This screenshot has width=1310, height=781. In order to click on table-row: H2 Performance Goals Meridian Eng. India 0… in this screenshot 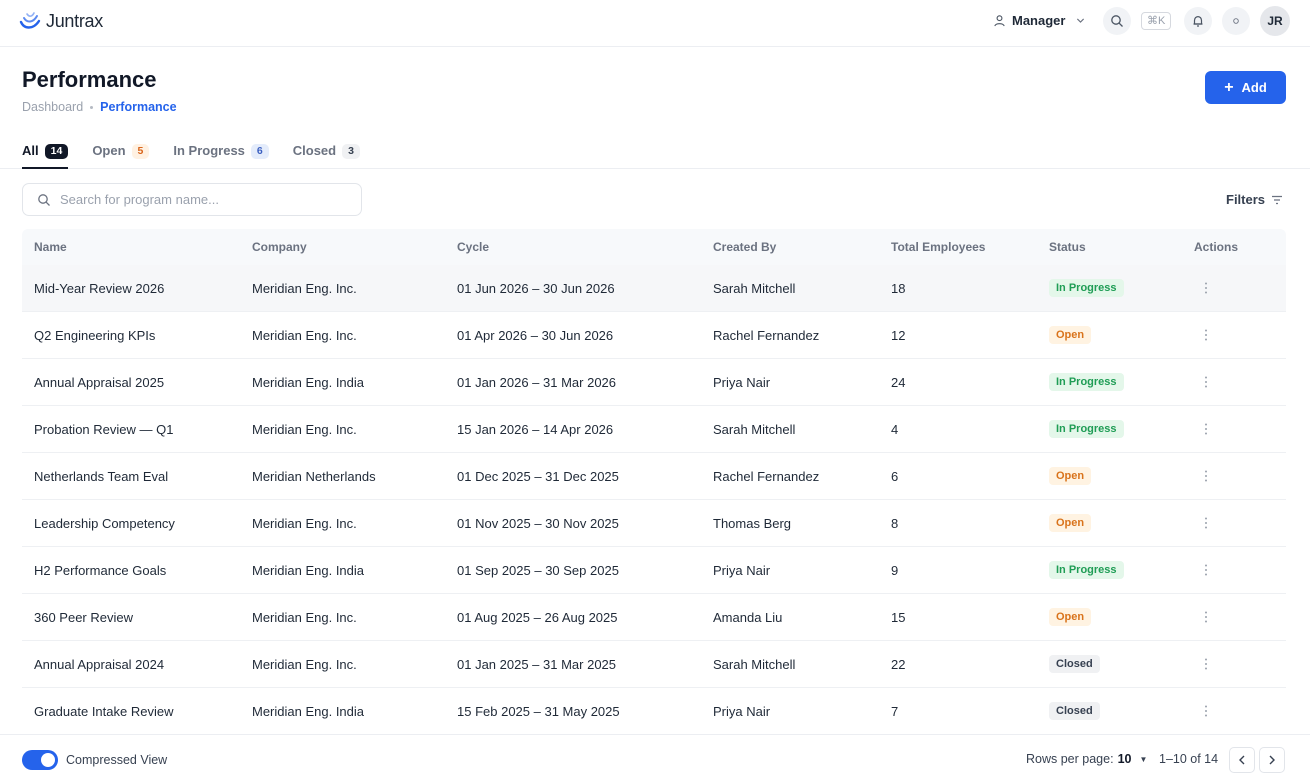, I will do `click(654, 570)`.